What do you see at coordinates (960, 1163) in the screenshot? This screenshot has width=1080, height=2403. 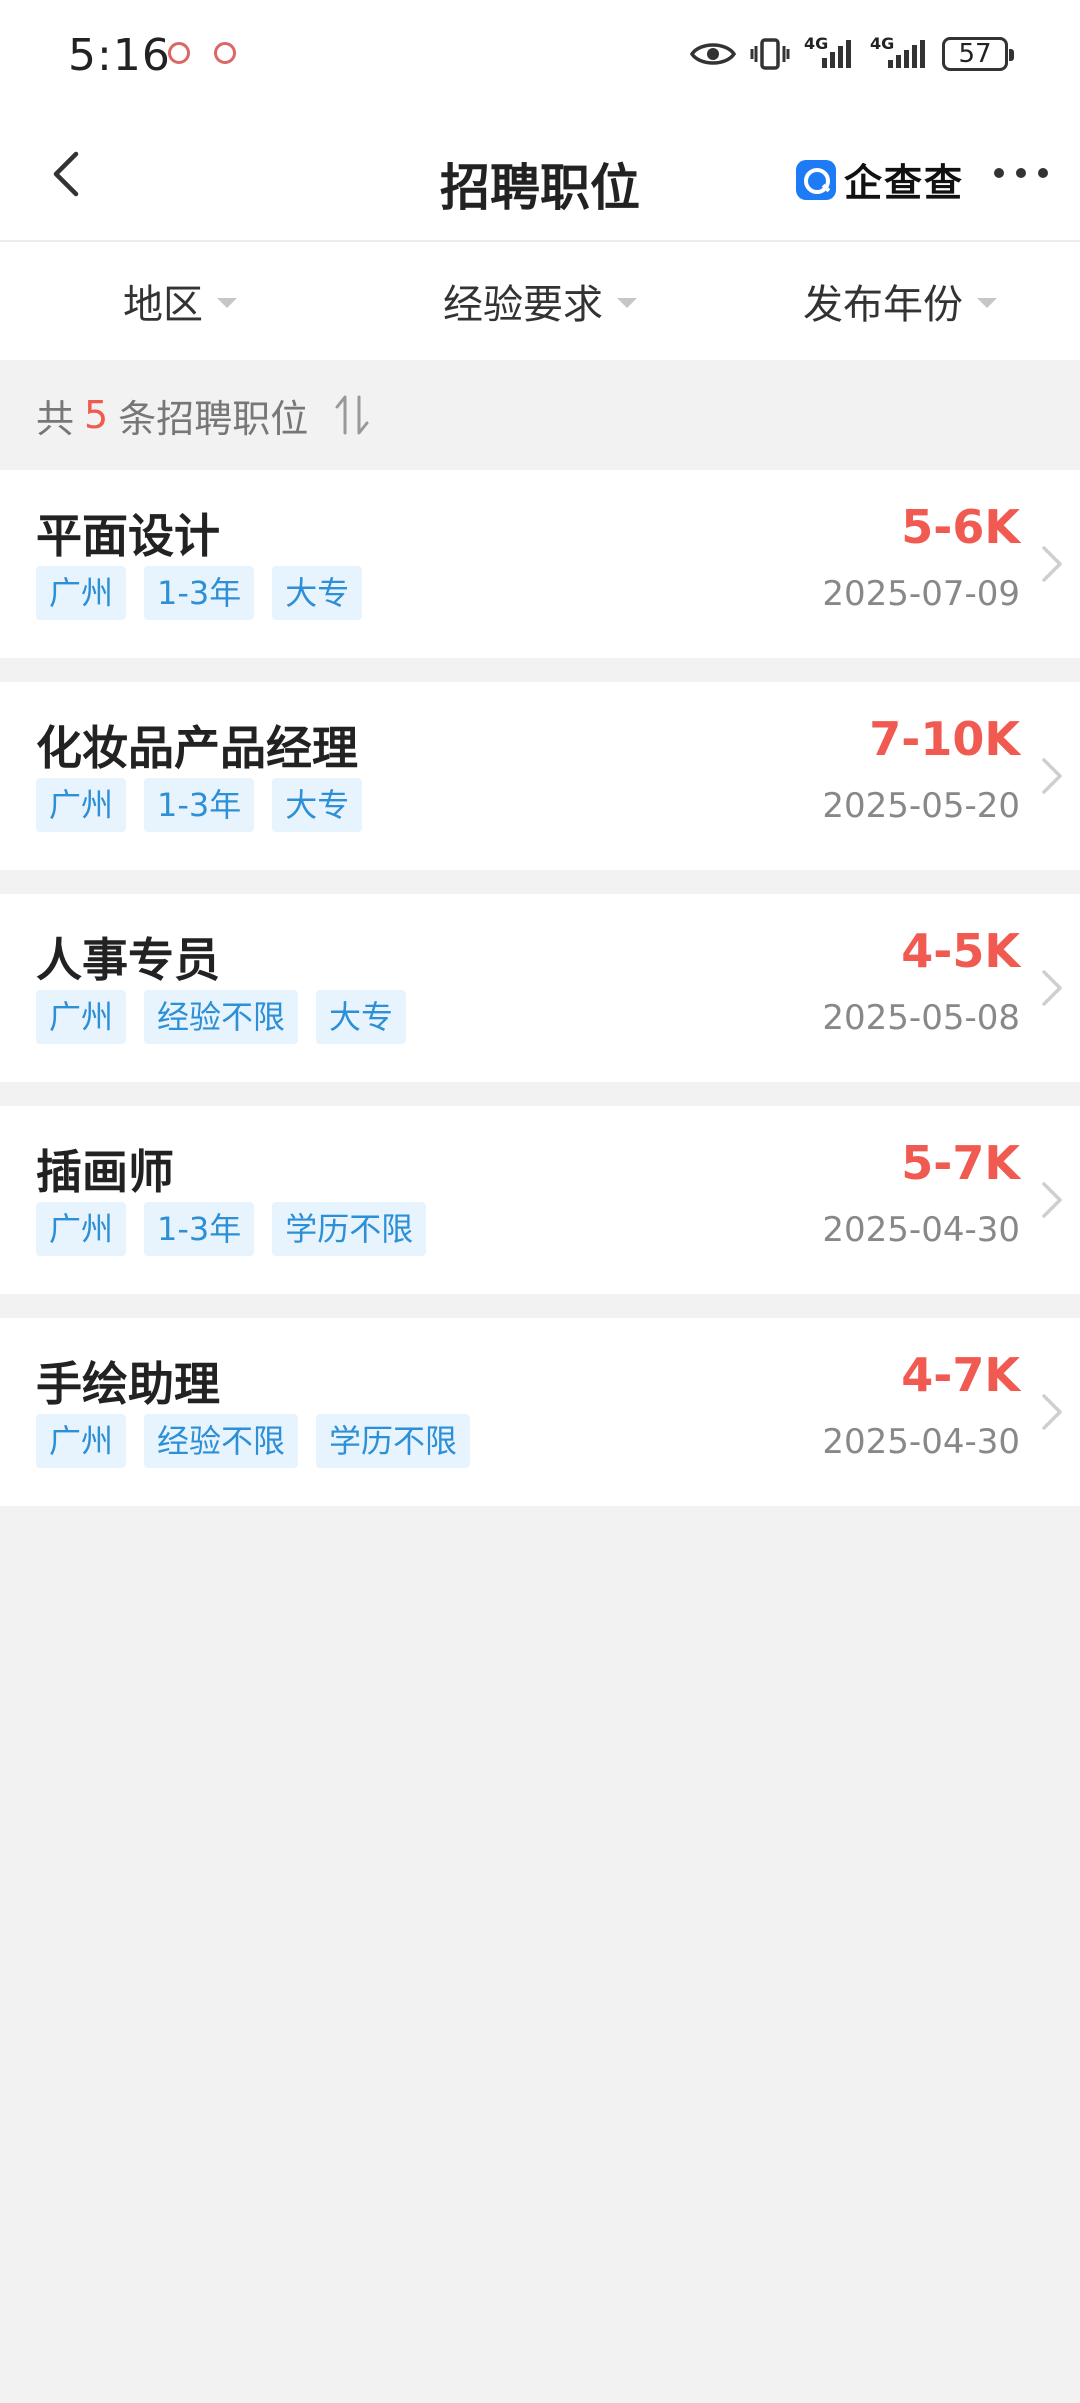 I see `job-salary: 5-7K` at bounding box center [960, 1163].